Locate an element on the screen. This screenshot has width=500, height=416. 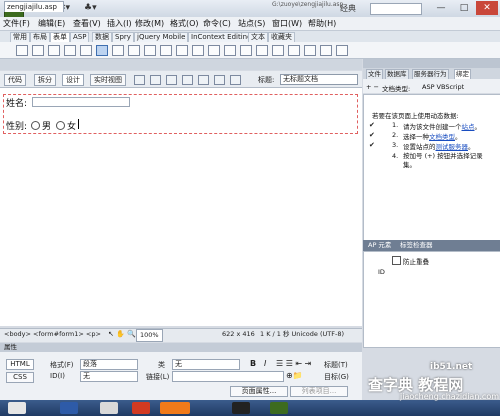
panel-tab-bindings: 绑定 is located at coordinates (462, 74).